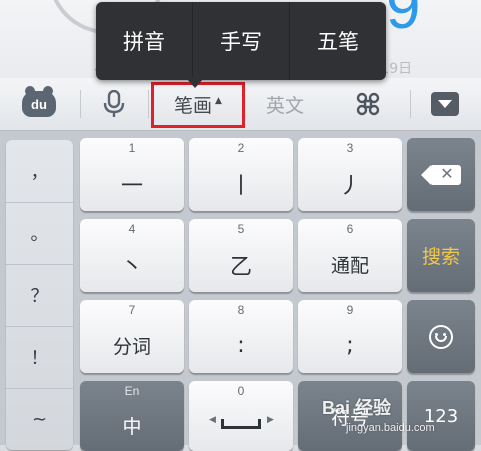 This screenshot has height=451, width=481. Describe the element at coordinates (195, 83) in the screenshot. I see `popup-pointer` at that location.